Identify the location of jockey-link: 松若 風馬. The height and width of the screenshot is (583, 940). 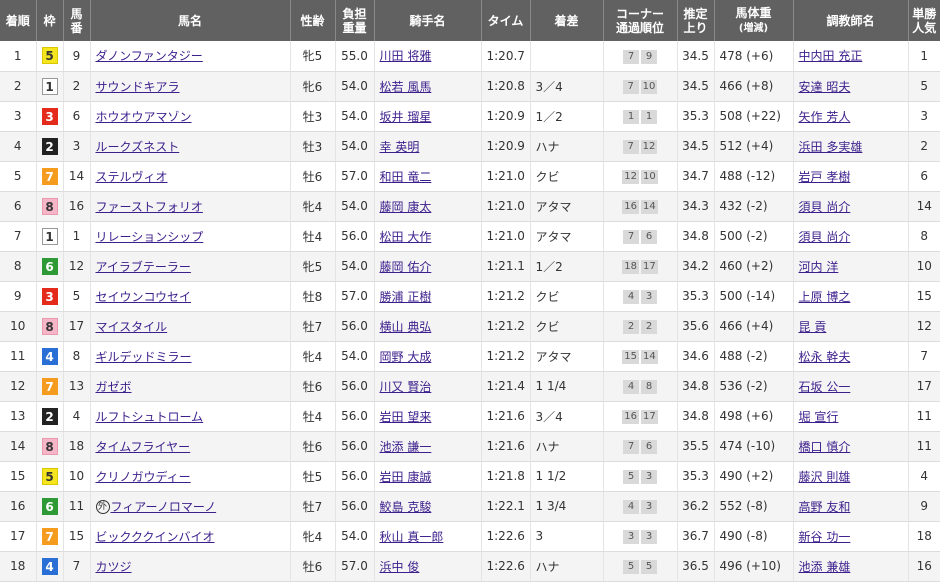
(406, 87).